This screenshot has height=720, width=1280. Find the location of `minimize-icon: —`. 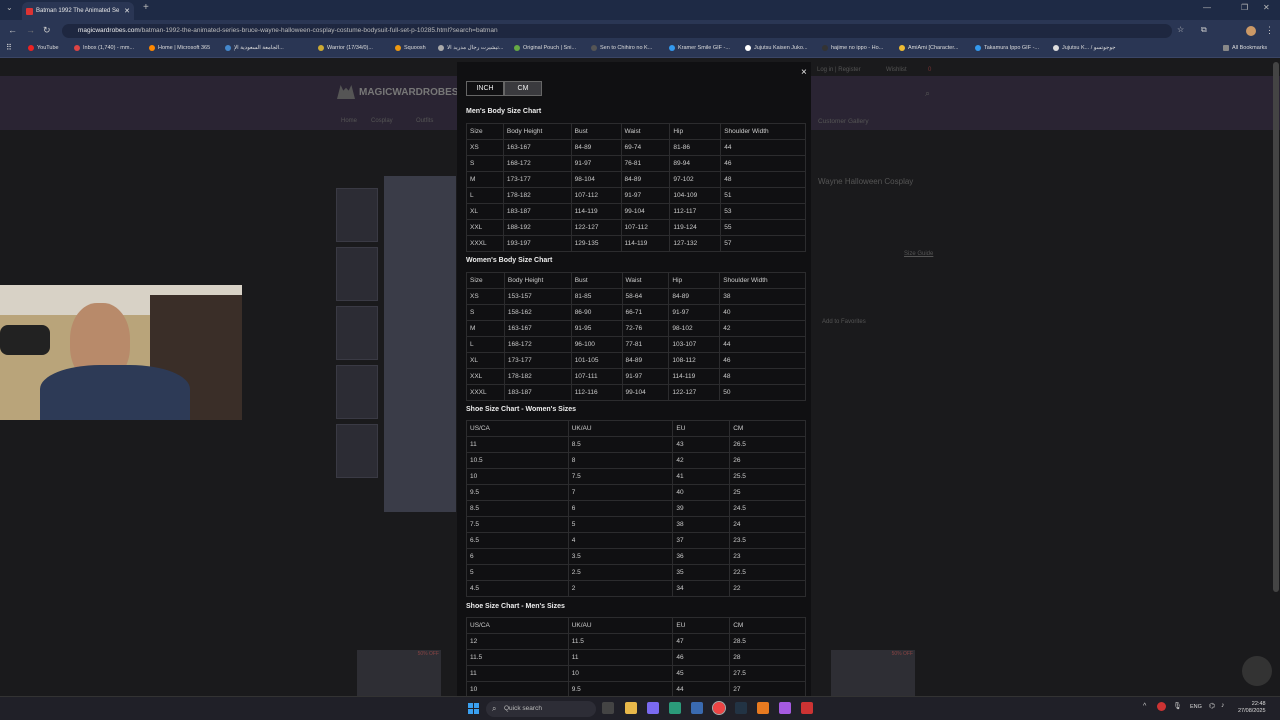

minimize-icon: — is located at coordinates (1207, 7).